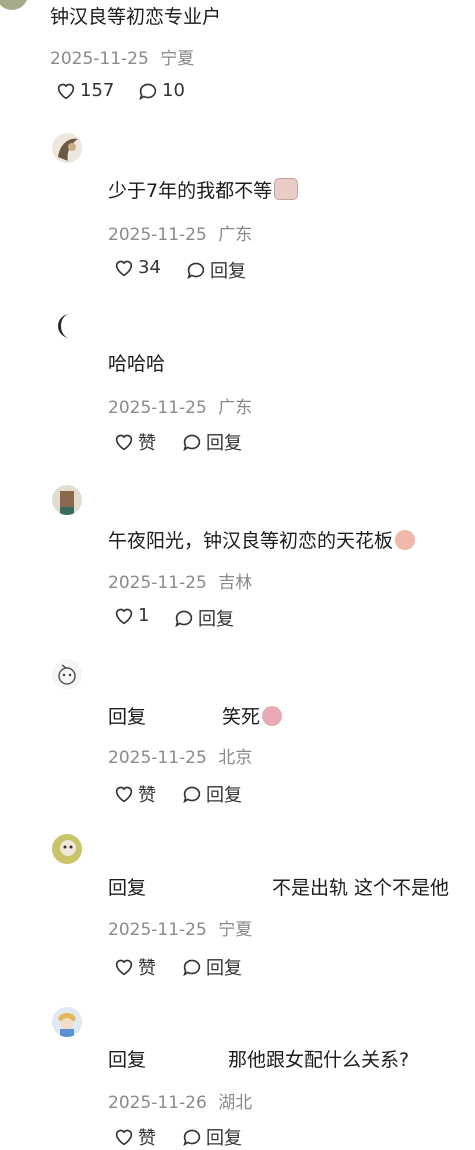  I want to click on comment-text: 不是出轨 这个不是他, so click(361, 888).